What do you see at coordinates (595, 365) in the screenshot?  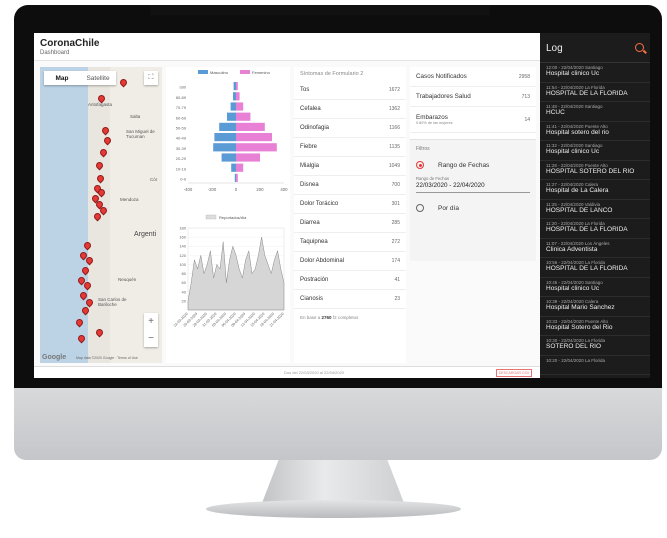 I see `log-item: 10:20 - 22/04/2020 La Florida` at bounding box center [595, 365].